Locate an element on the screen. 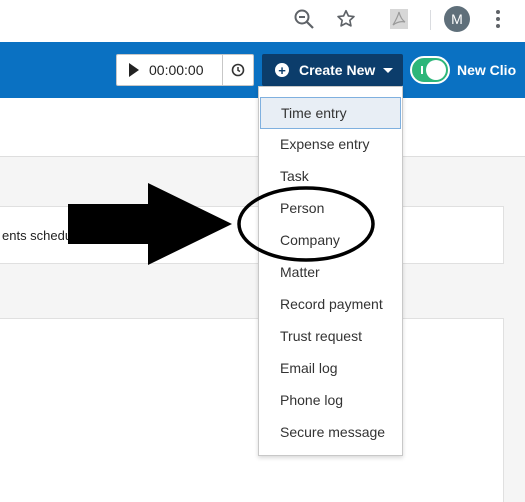 The height and width of the screenshot is (502, 525). menu-item-secure-message: Secure message is located at coordinates (330, 432).